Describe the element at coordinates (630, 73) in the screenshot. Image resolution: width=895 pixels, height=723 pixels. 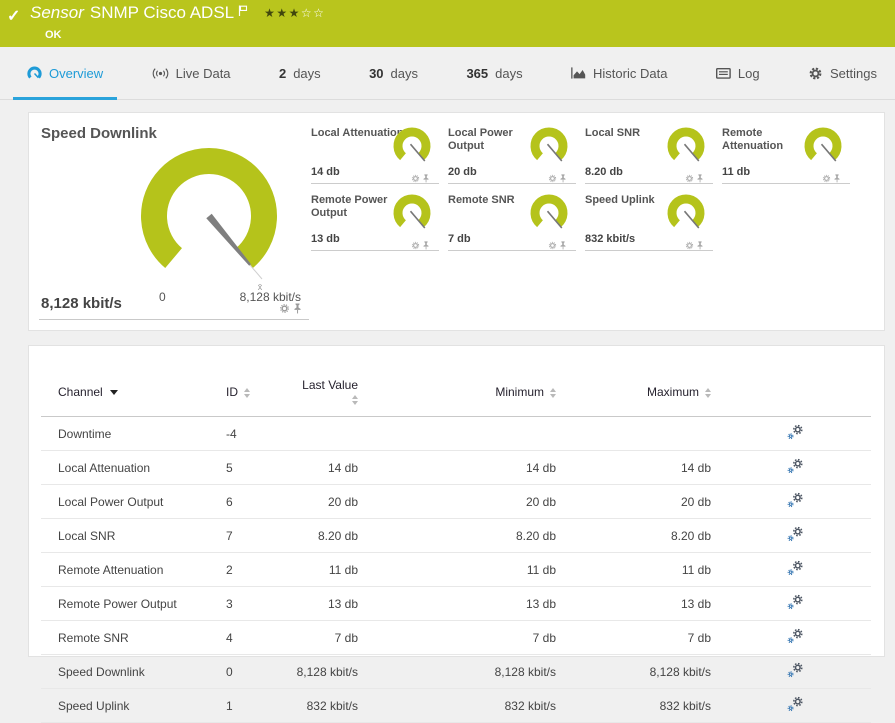
I see `tab-label: Historic Data` at that location.